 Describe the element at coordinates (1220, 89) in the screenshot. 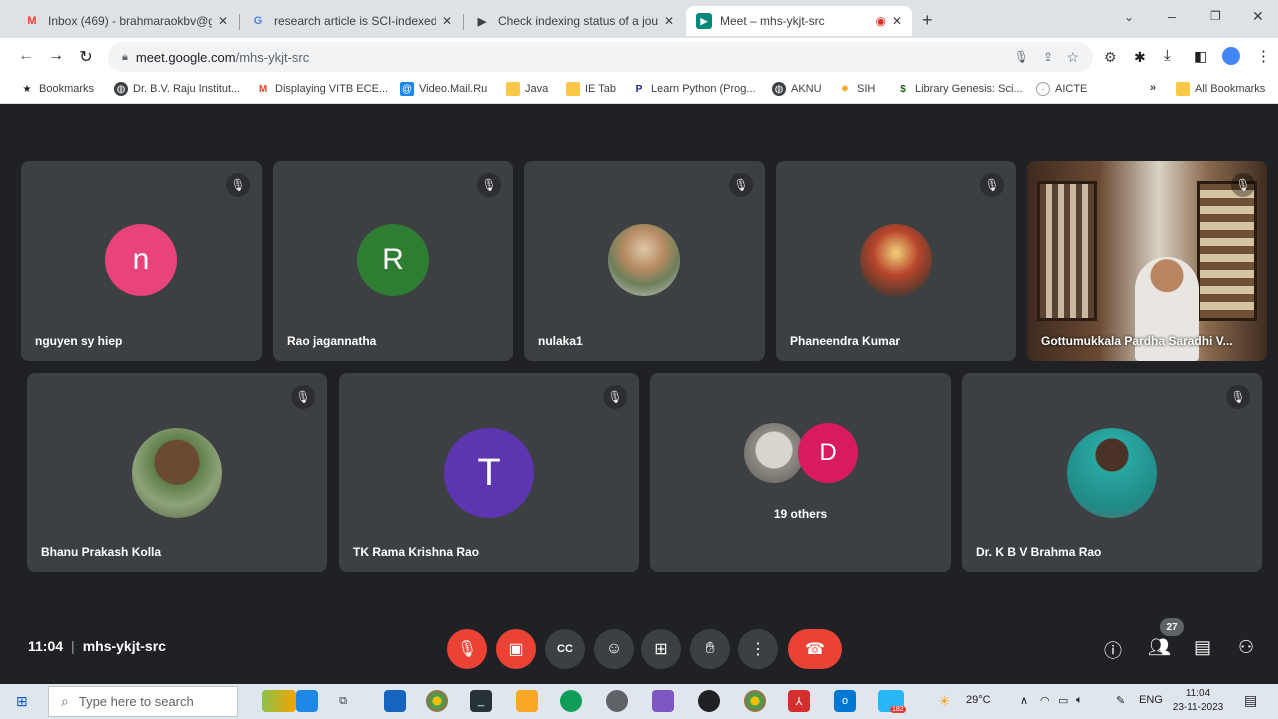

I see `all-bookmarks-folder: All Bookmarks` at that location.